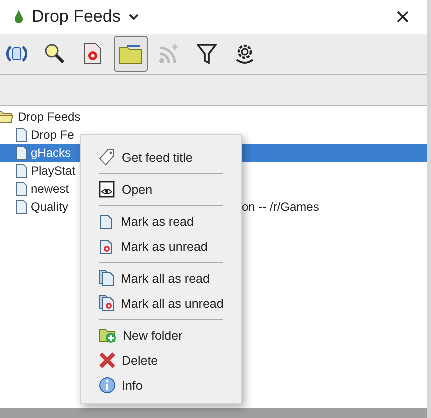  I want to click on tree-item-label: gHacks, so click(51, 153).